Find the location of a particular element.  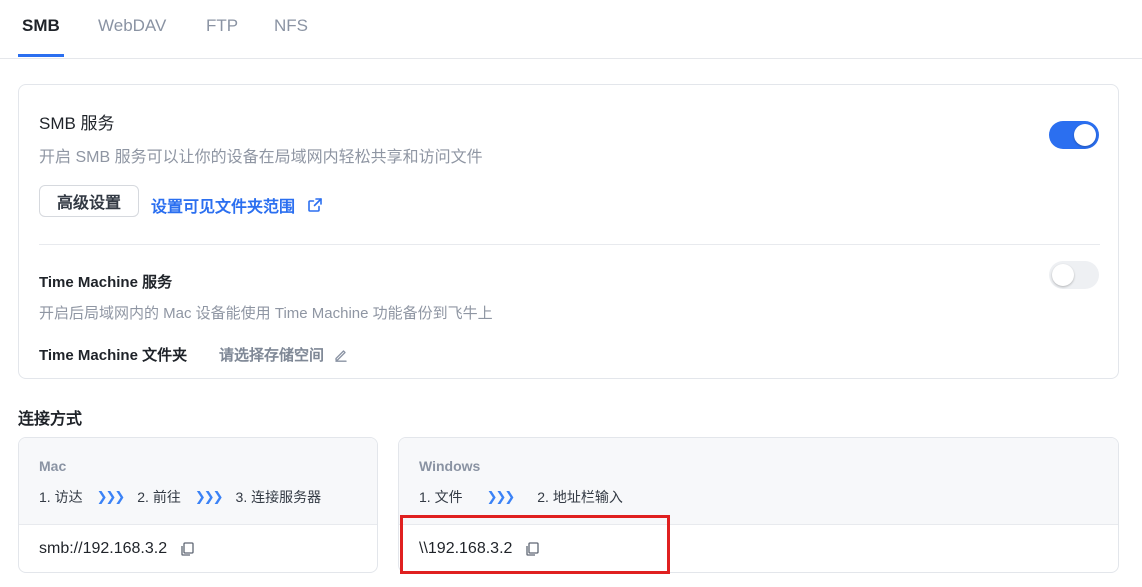

time-machine-folder-label: Time Machine 文件夹 is located at coordinates (113, 355).